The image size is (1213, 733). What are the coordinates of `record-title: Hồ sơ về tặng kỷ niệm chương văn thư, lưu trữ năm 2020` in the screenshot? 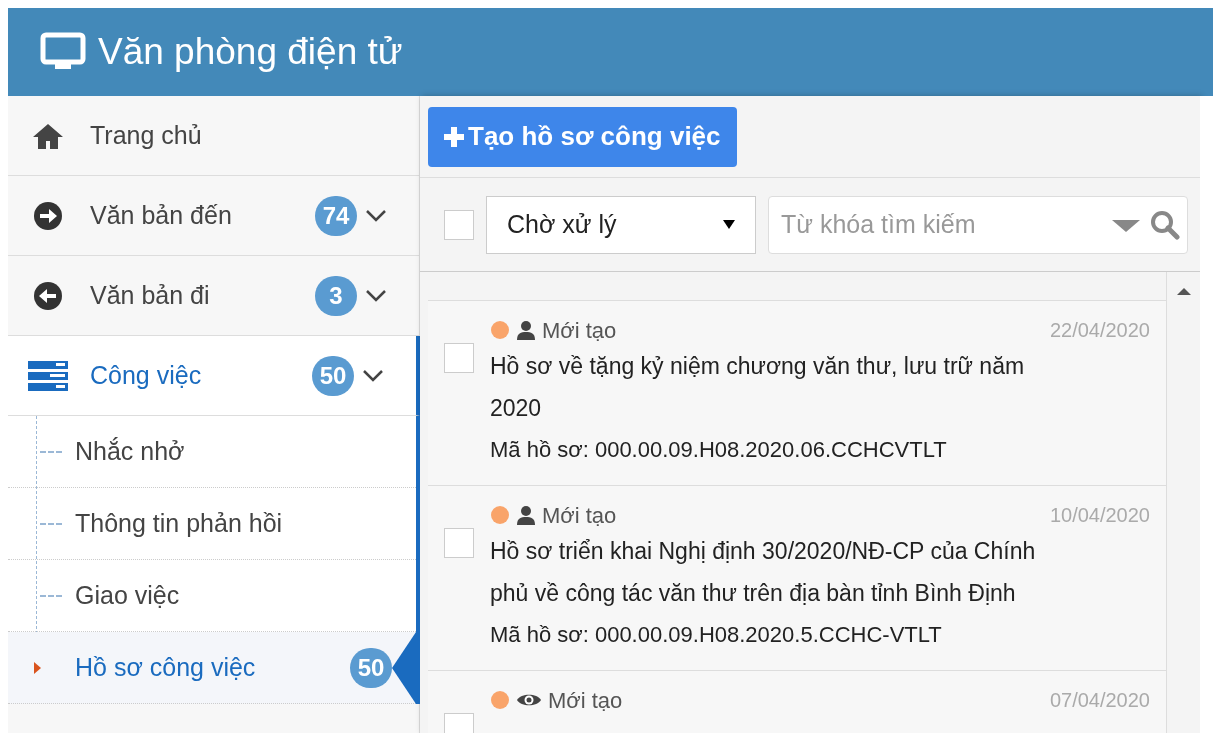 It's located at (758, 387).